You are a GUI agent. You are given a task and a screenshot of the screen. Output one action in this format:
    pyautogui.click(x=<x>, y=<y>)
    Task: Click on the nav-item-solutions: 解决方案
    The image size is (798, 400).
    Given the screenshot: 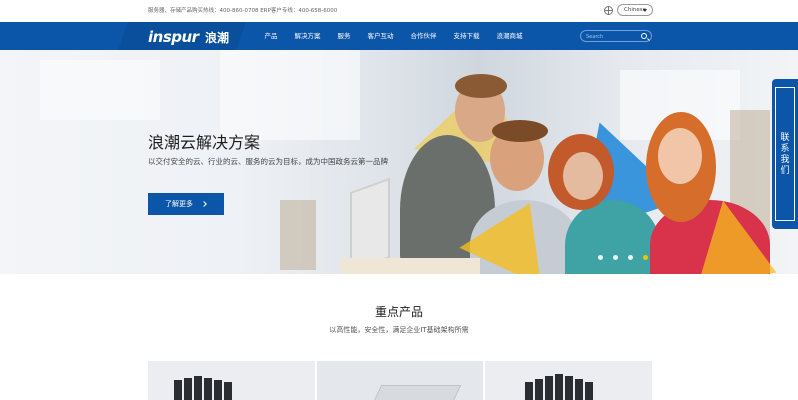 What is the action you would take?
    pyautogui.click(x=307, y=36)
    